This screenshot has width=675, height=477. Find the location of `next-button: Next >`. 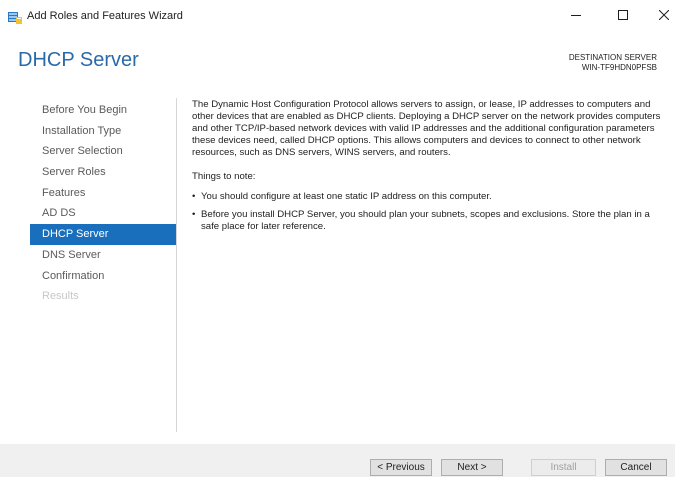

next-button: Next > is located at coordinates (472, 467).